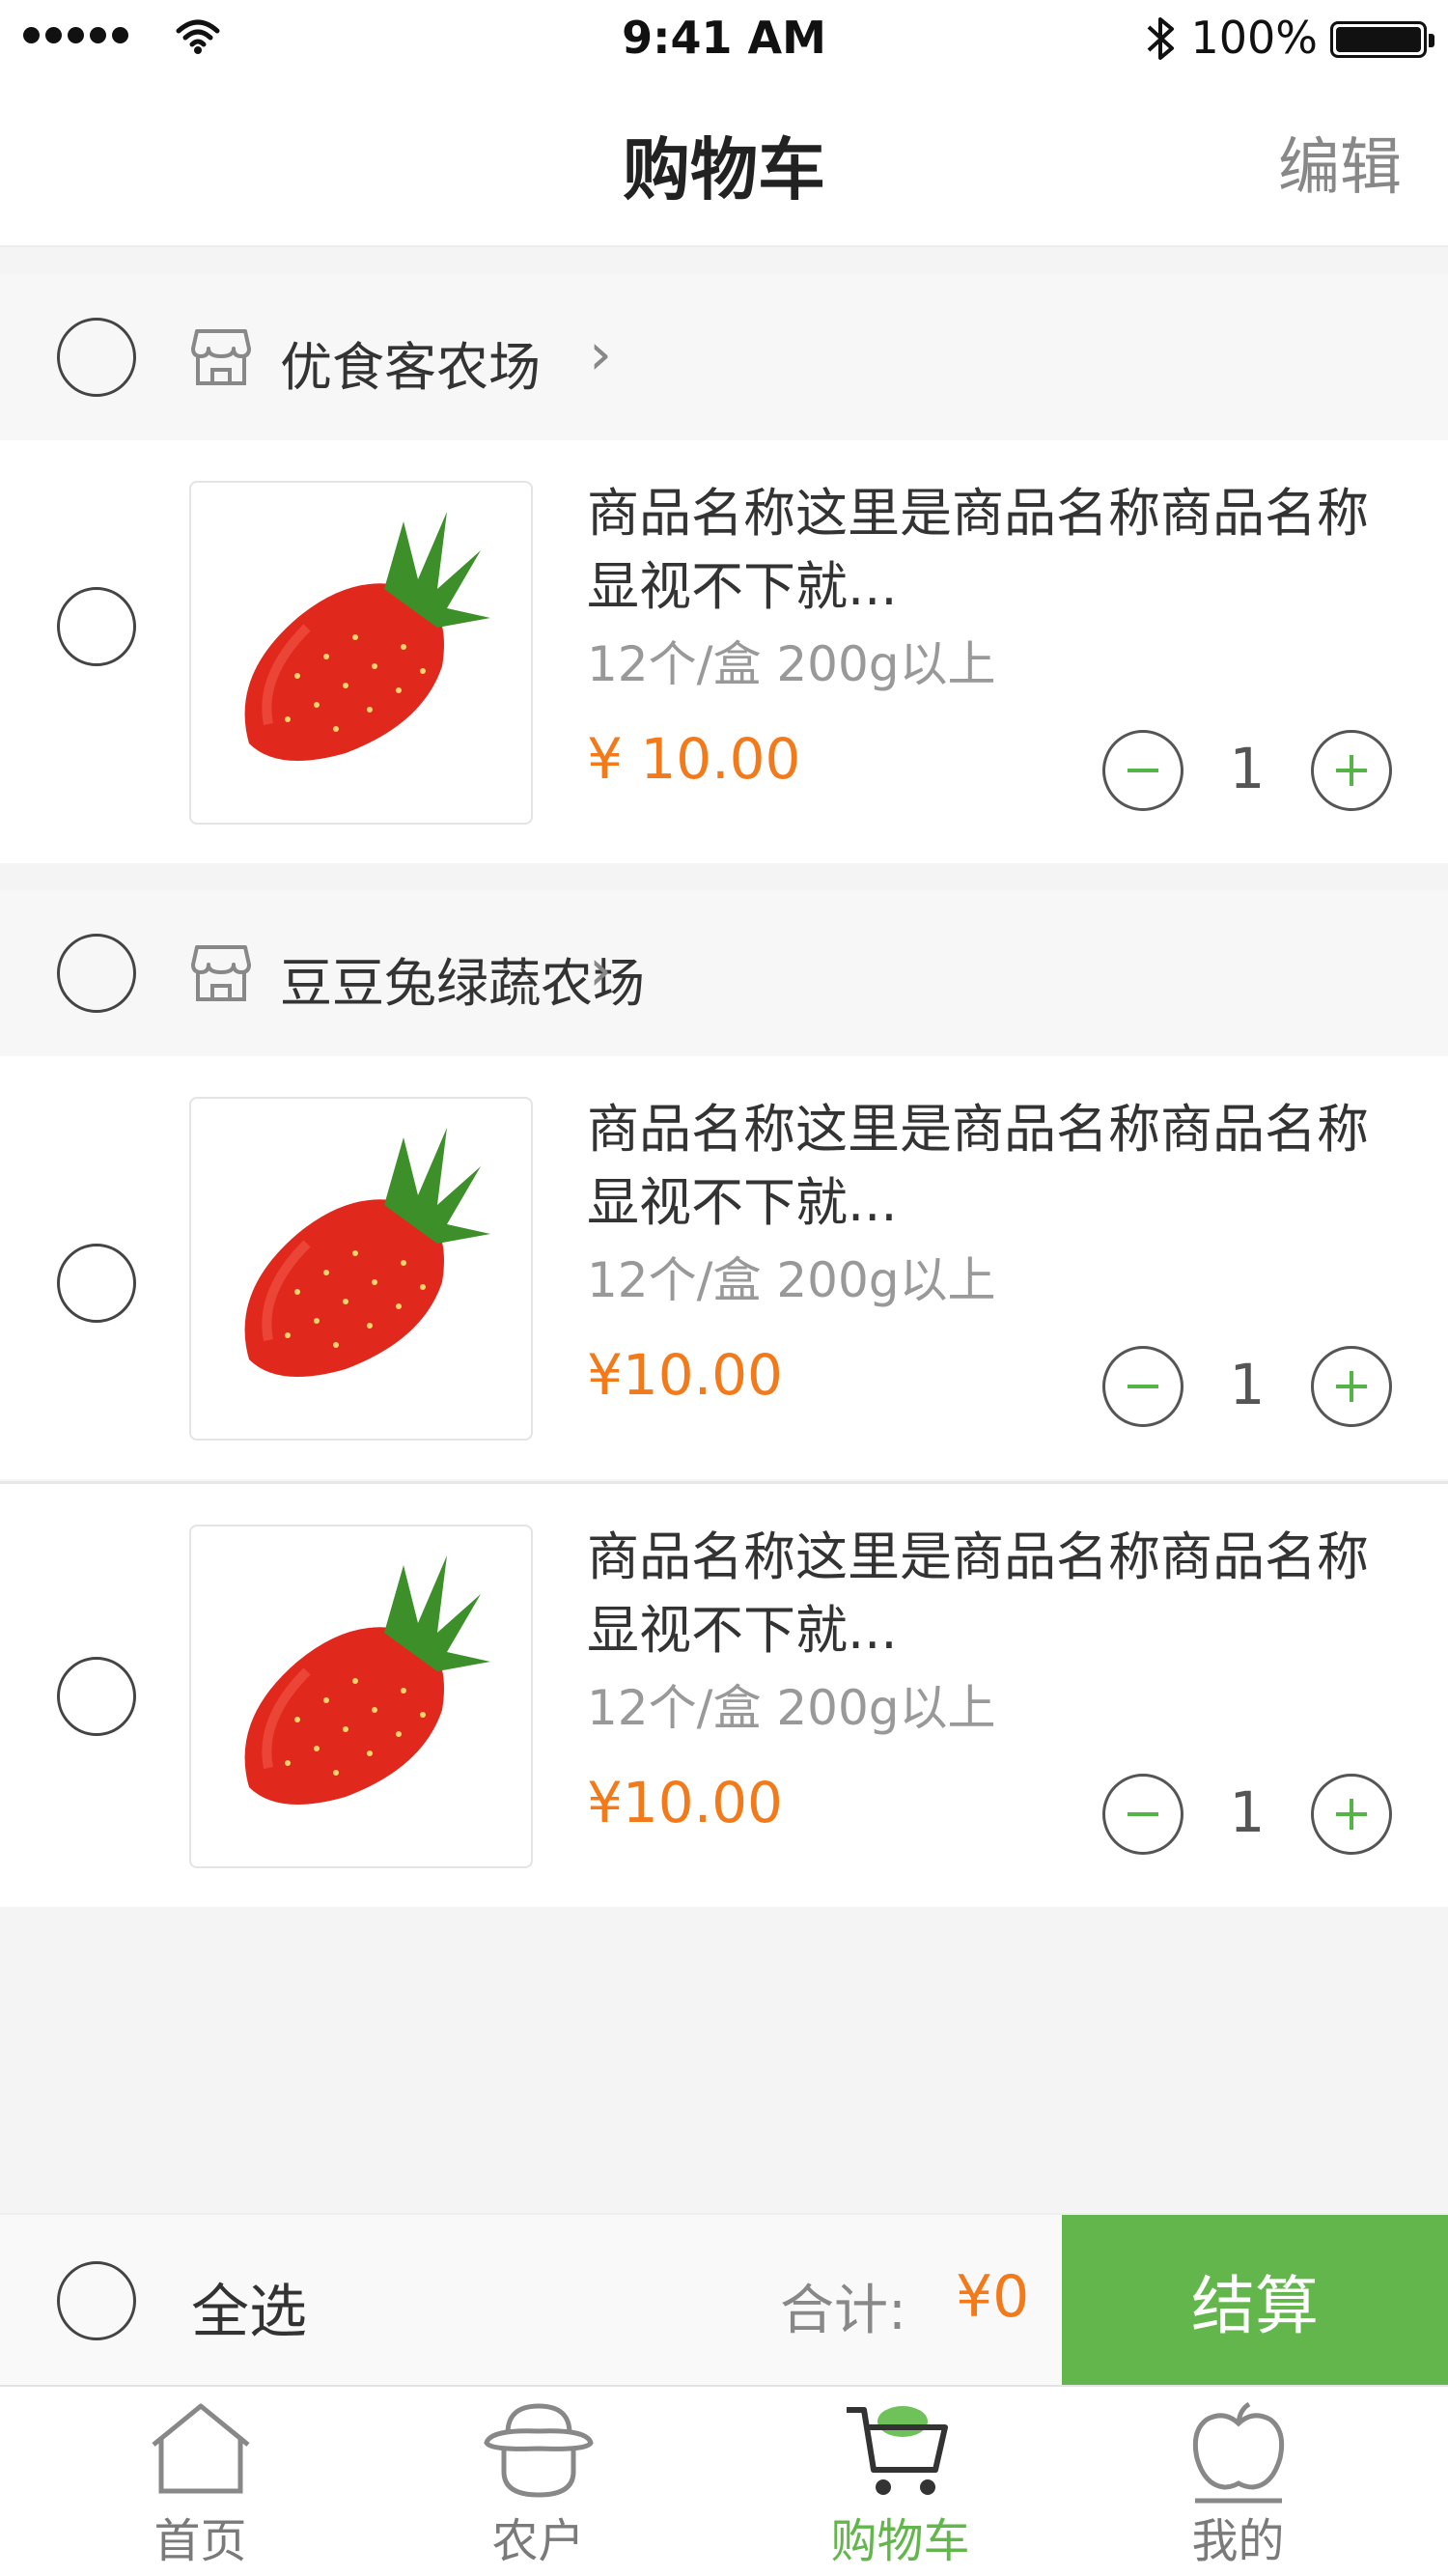 The width and height of the screenshot is (1448, 2576). Describe the element at coordinates (200, 2541) in the screenshot. I see `tab-label: 首页` at that location.